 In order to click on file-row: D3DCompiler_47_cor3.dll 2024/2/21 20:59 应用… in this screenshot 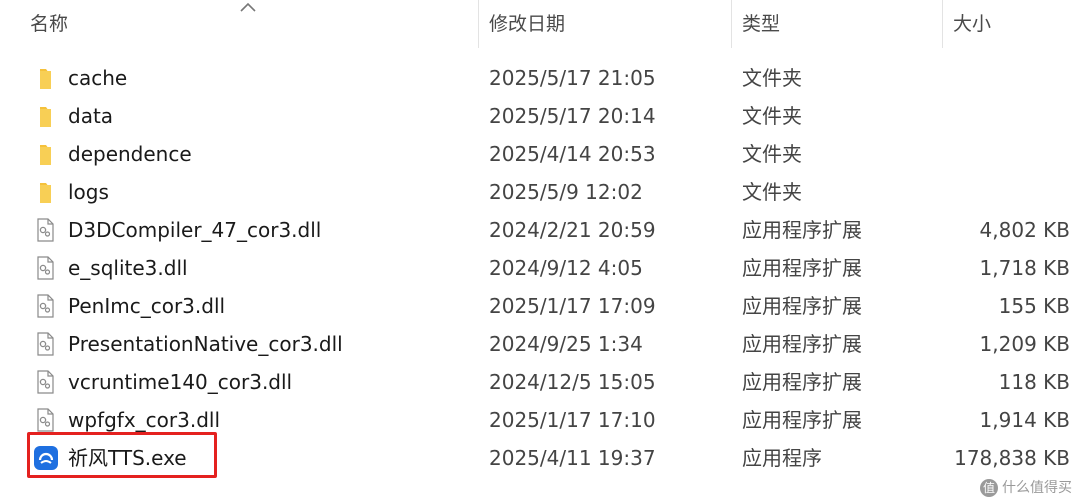, I will do `click(540, 230)`.